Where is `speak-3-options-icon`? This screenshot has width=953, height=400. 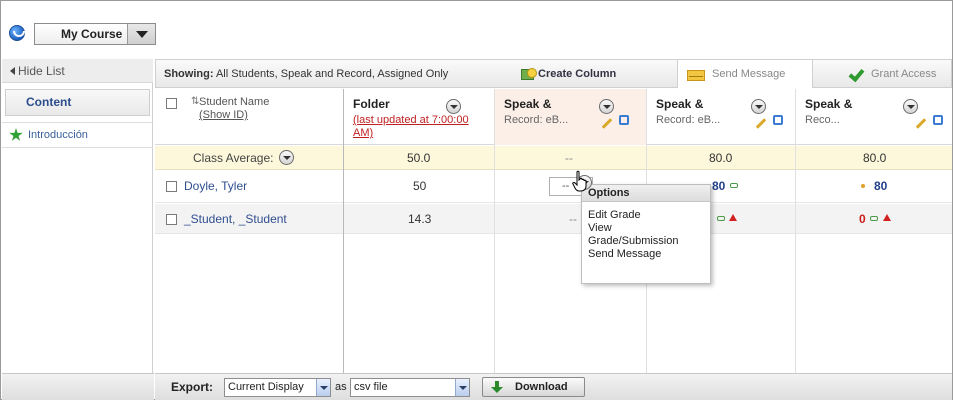
speak-3-options-icon is located at coordinates (910, 106).